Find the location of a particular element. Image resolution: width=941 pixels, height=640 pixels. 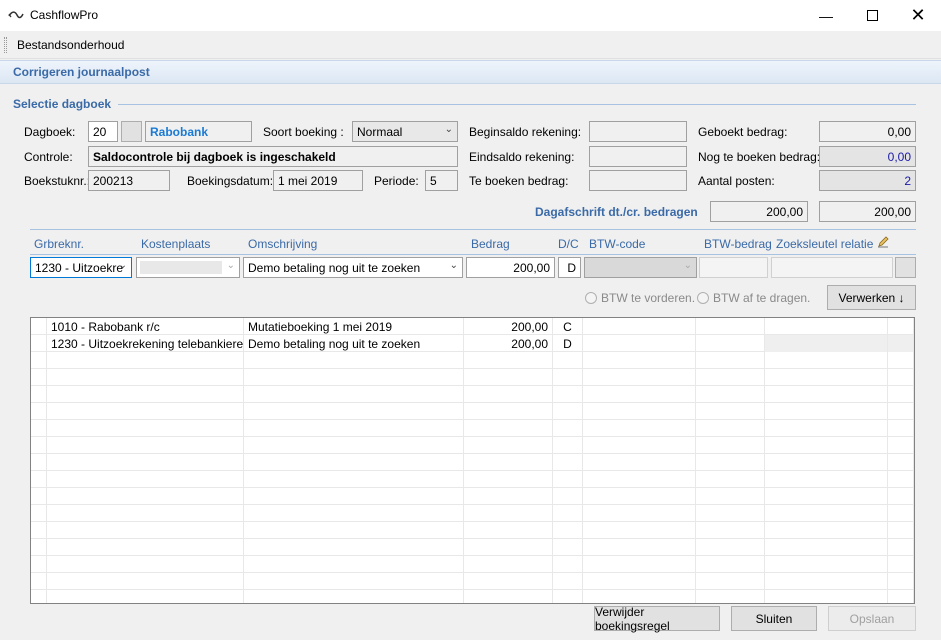

verwijder-boekingsregel-button: Verwijder boekingsregel is located at coordinates (657, 619).